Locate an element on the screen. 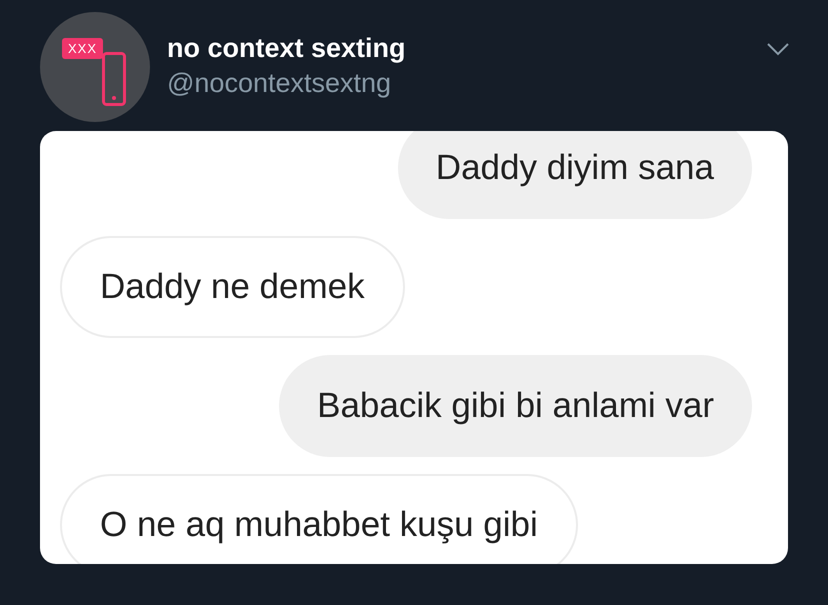  avatar-label: XXX is located at coordinates (83, 48).